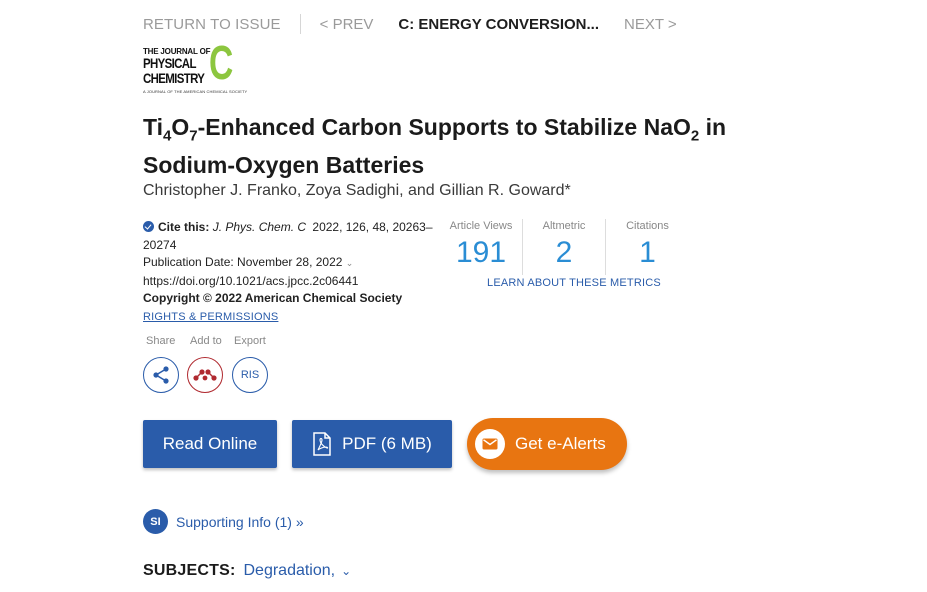  What do you see at coordinates (490, 444) in the screenshot?
I see `envelope-icon` at bounding box center [490, 444].